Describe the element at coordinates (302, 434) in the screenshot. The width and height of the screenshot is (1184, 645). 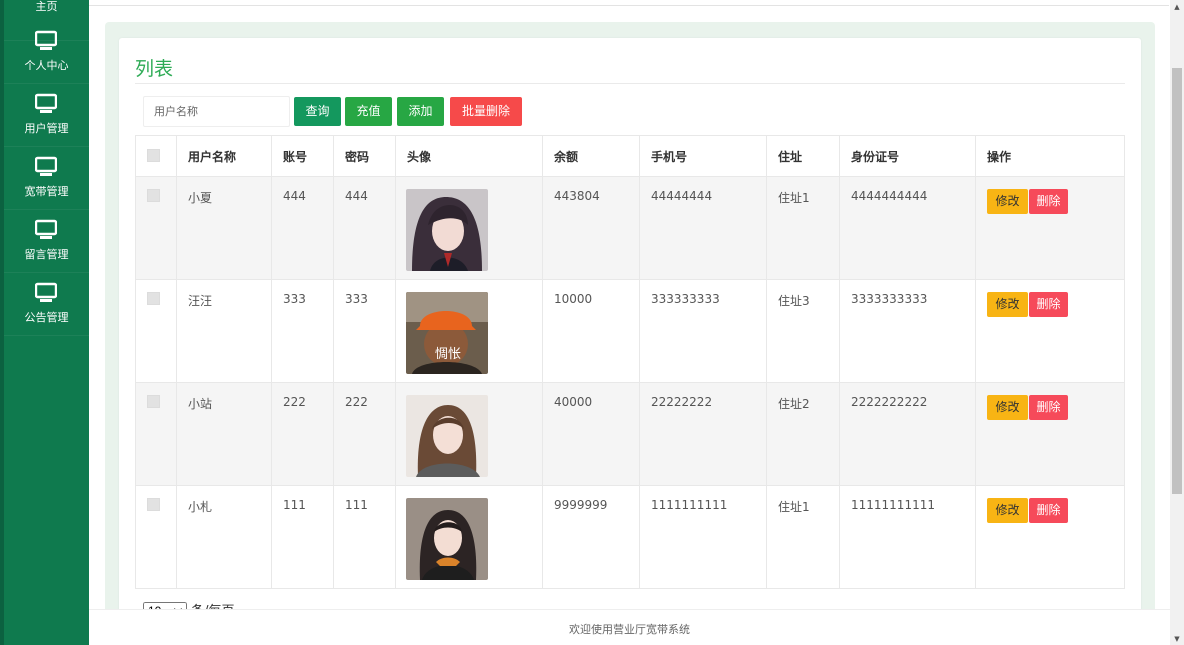
I see `cell-account: 222` at that location.